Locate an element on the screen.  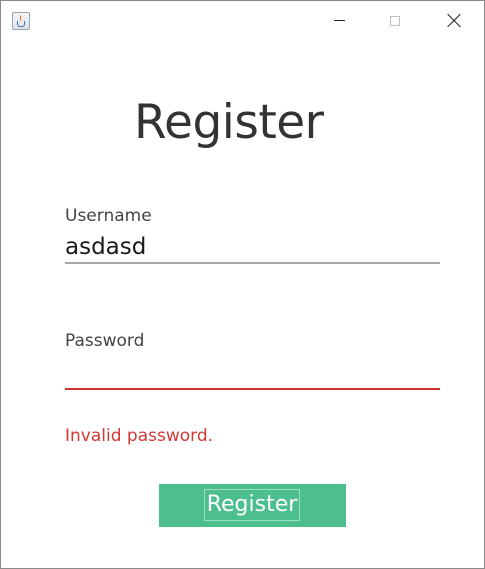
minimize-button is located at coordinates (340, 21).